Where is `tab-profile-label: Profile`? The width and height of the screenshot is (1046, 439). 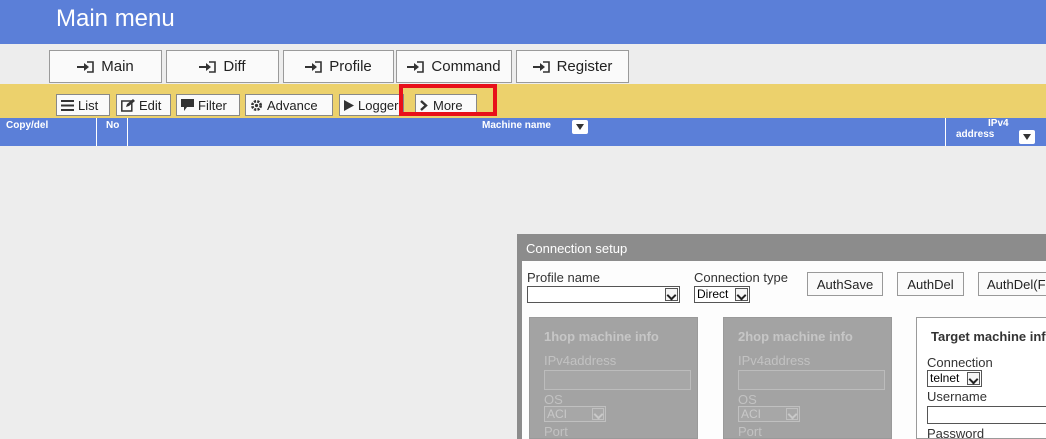
tab-profile-label: Profile is located at coordinates (350, 66).